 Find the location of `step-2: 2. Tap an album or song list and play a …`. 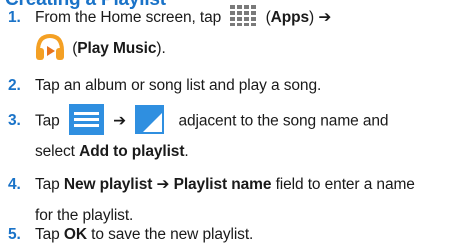

step-2: 2. Tap an album or song list and play a … is located at coordinates (234, 85).